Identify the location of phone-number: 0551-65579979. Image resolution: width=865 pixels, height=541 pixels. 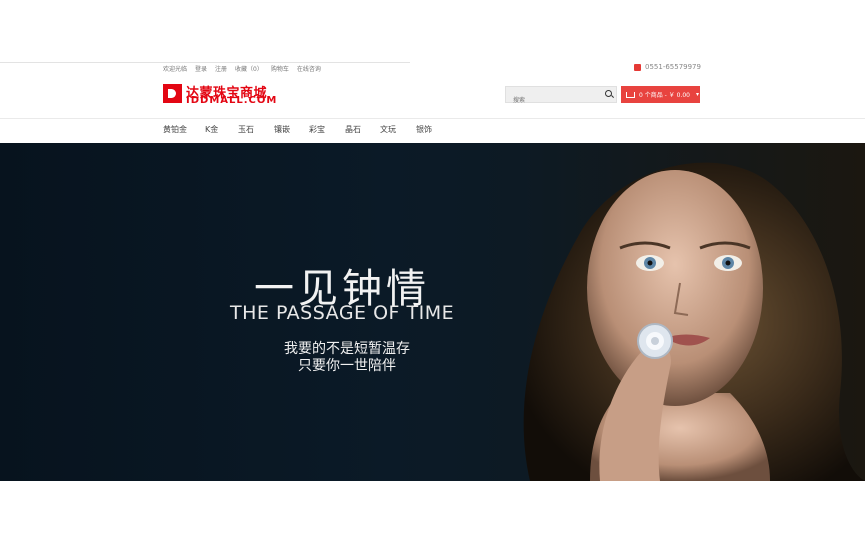
(673, 67).